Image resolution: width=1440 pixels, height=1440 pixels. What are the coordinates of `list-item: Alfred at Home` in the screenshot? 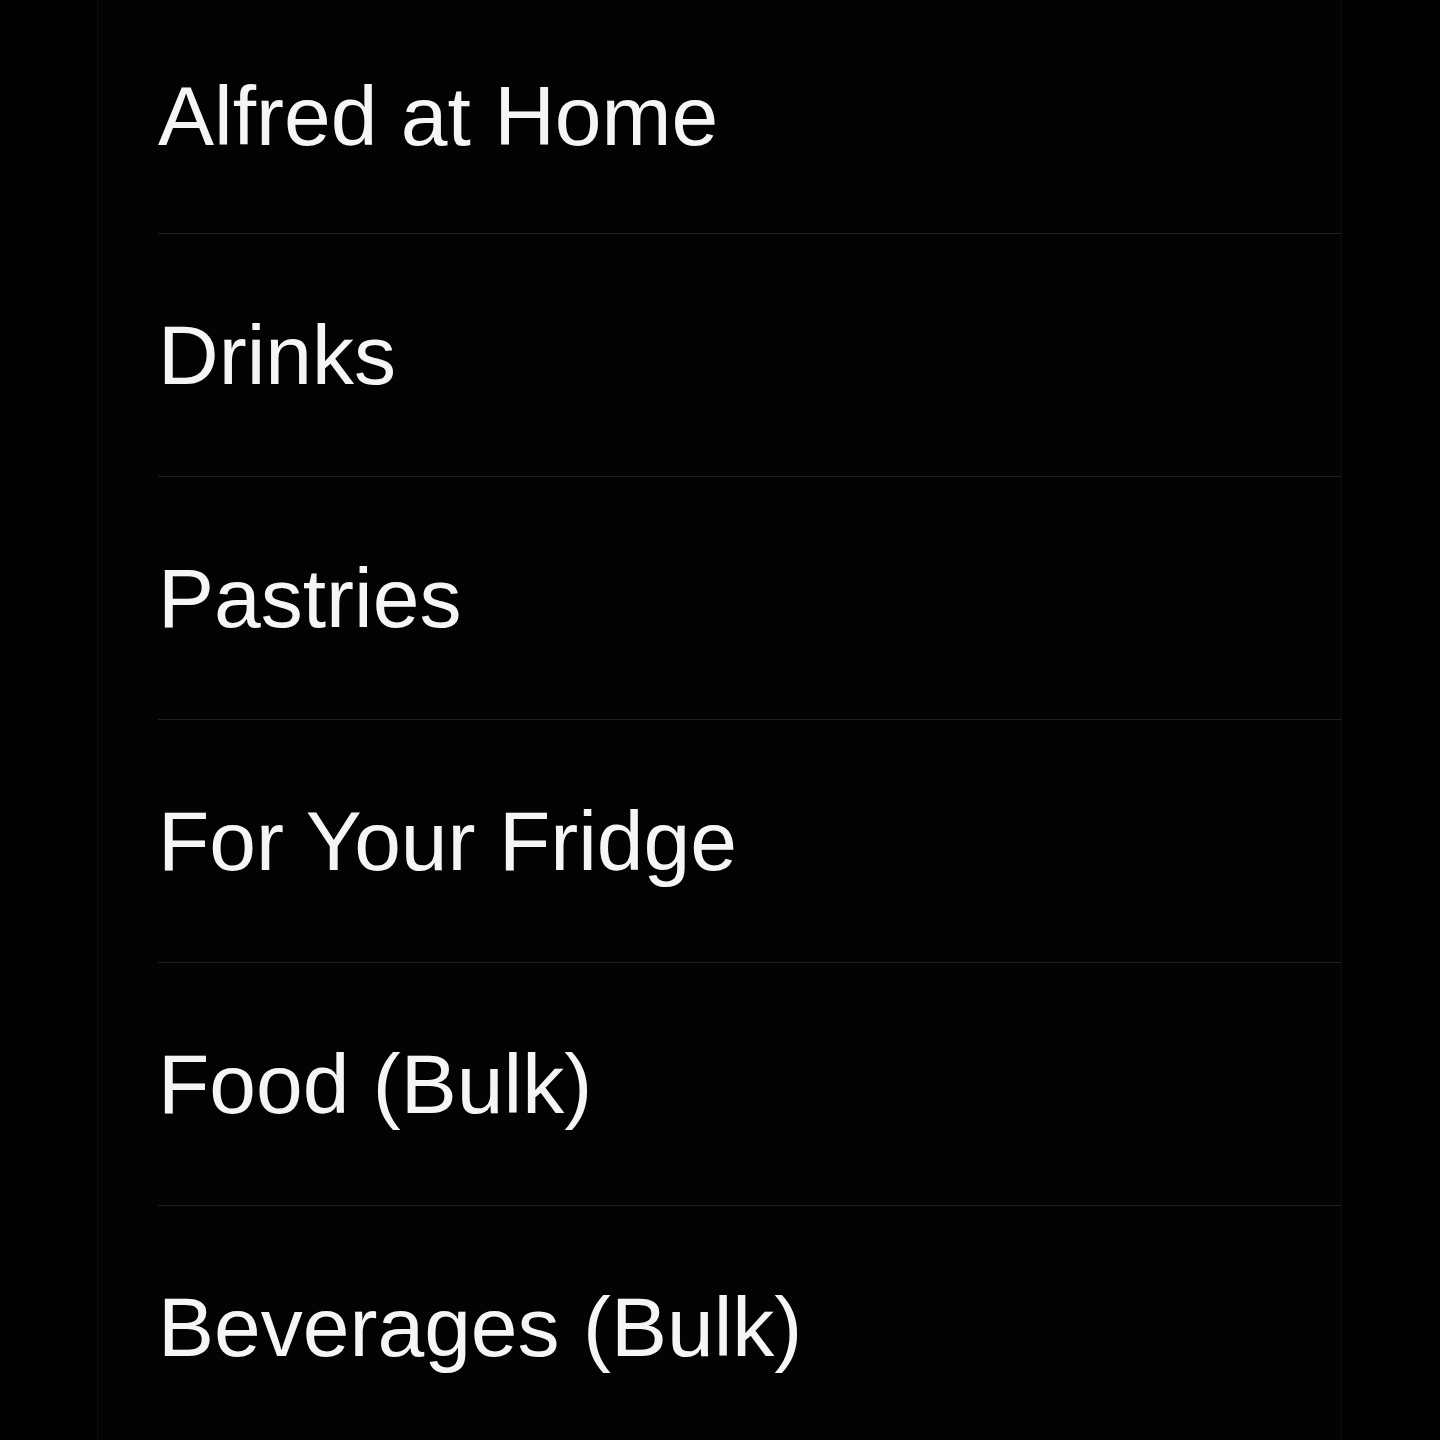 It's located at (438, 116).